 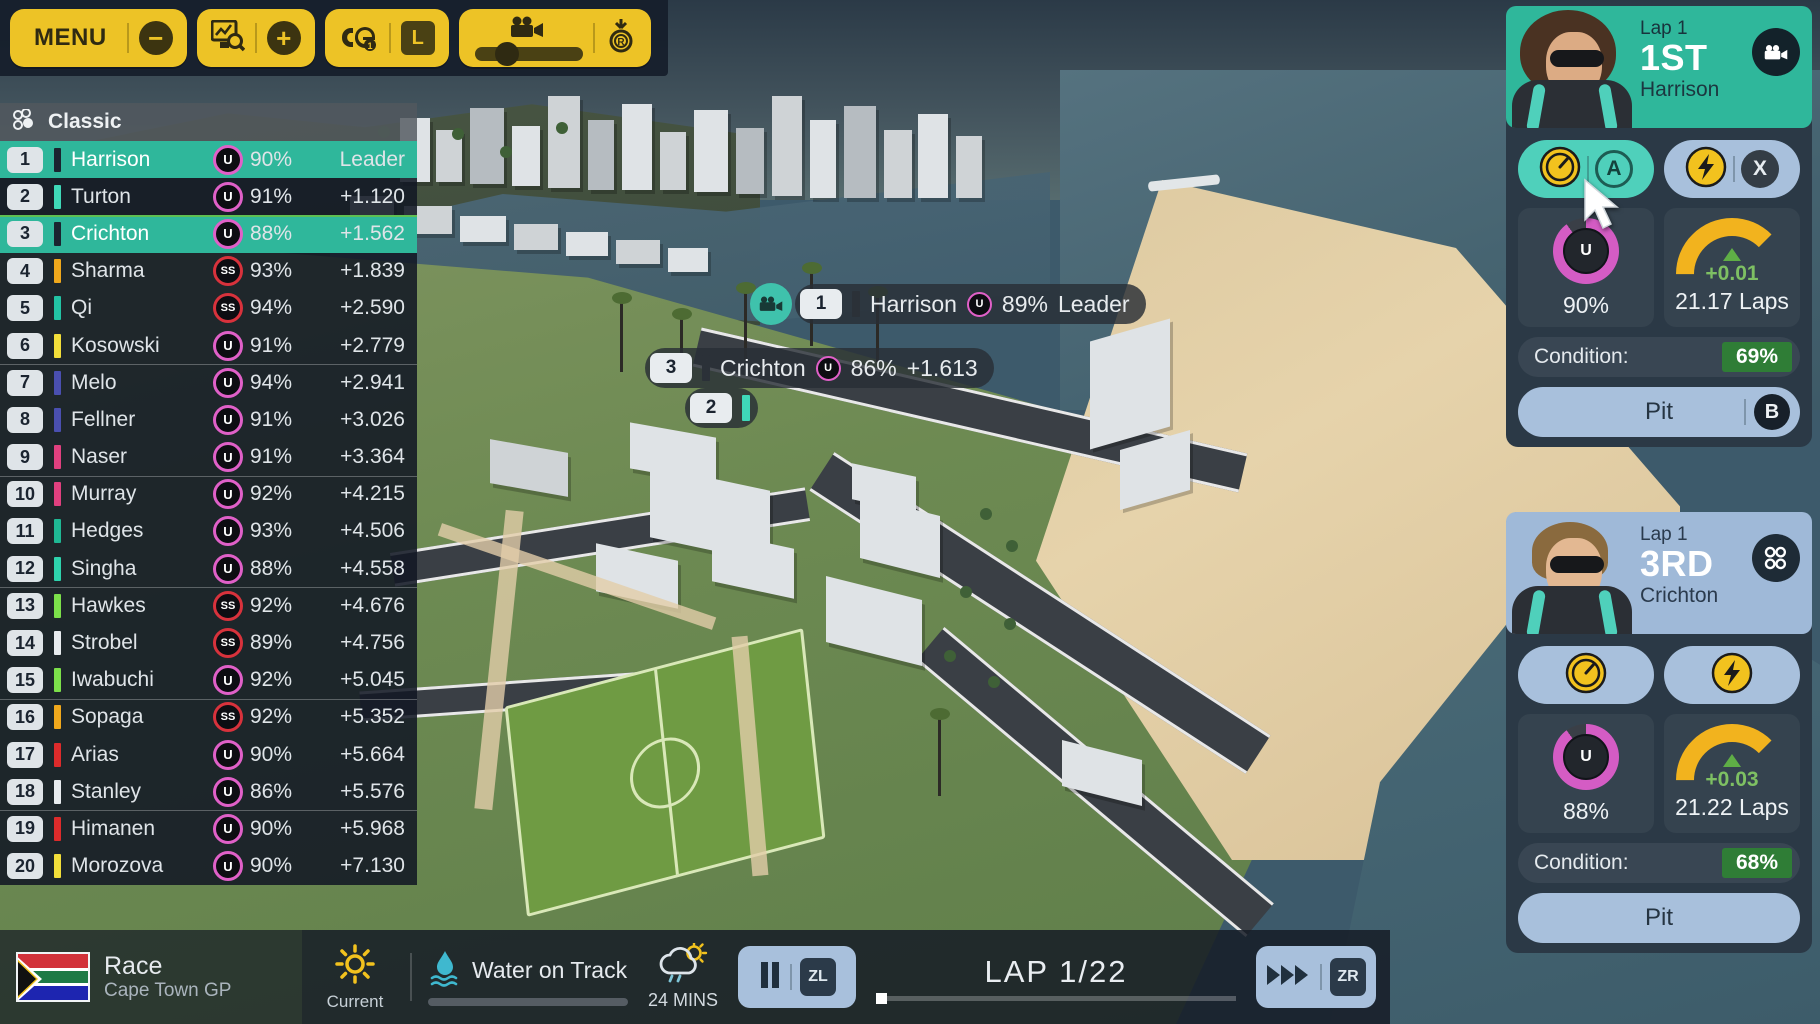 I want to click on table-row: 13 Hawkes SS 92% +4.676, so click(x=208, y=606).